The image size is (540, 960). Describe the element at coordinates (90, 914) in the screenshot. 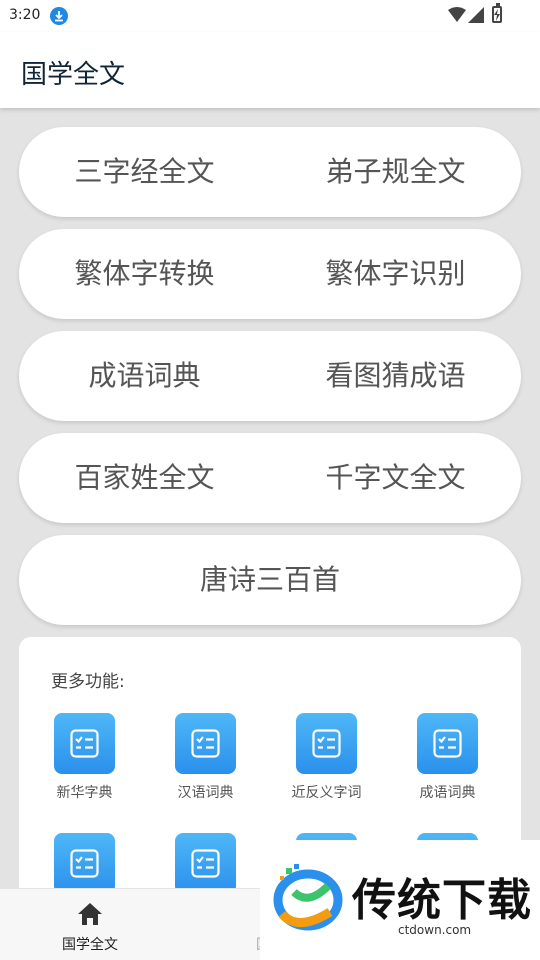

I see `home-icon` at that location.